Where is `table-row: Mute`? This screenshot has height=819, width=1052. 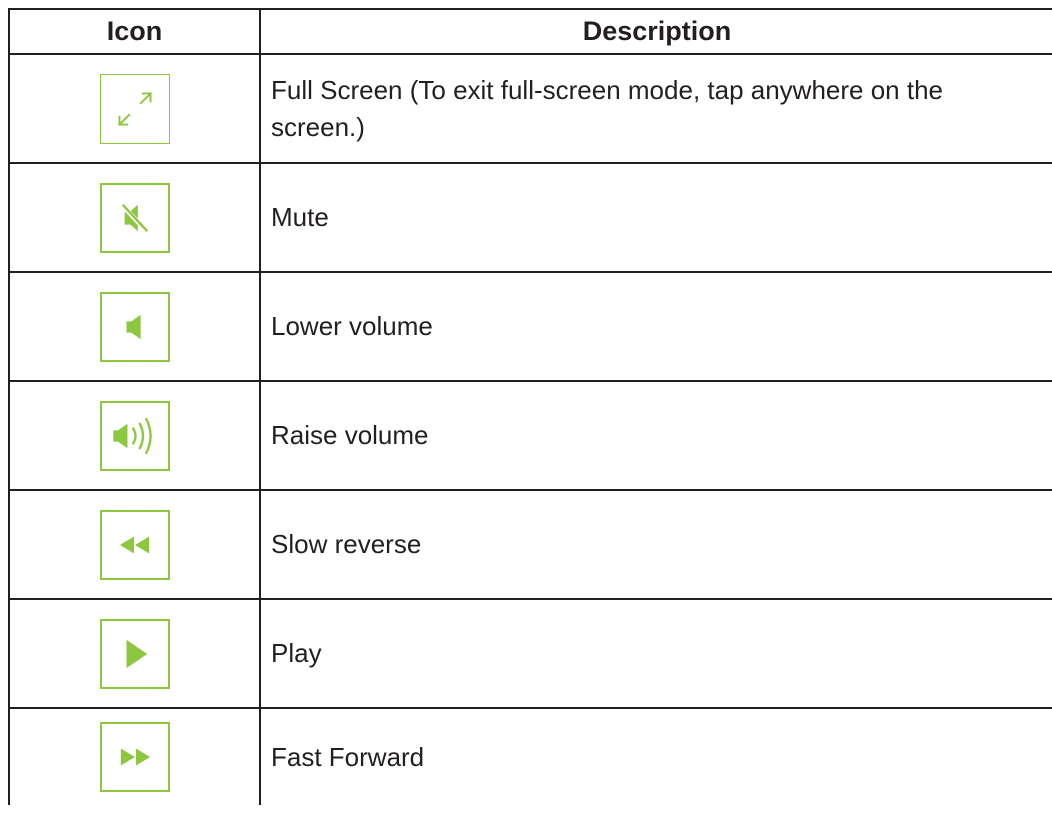 table-row: Mute is located at coordinates (530, 217).